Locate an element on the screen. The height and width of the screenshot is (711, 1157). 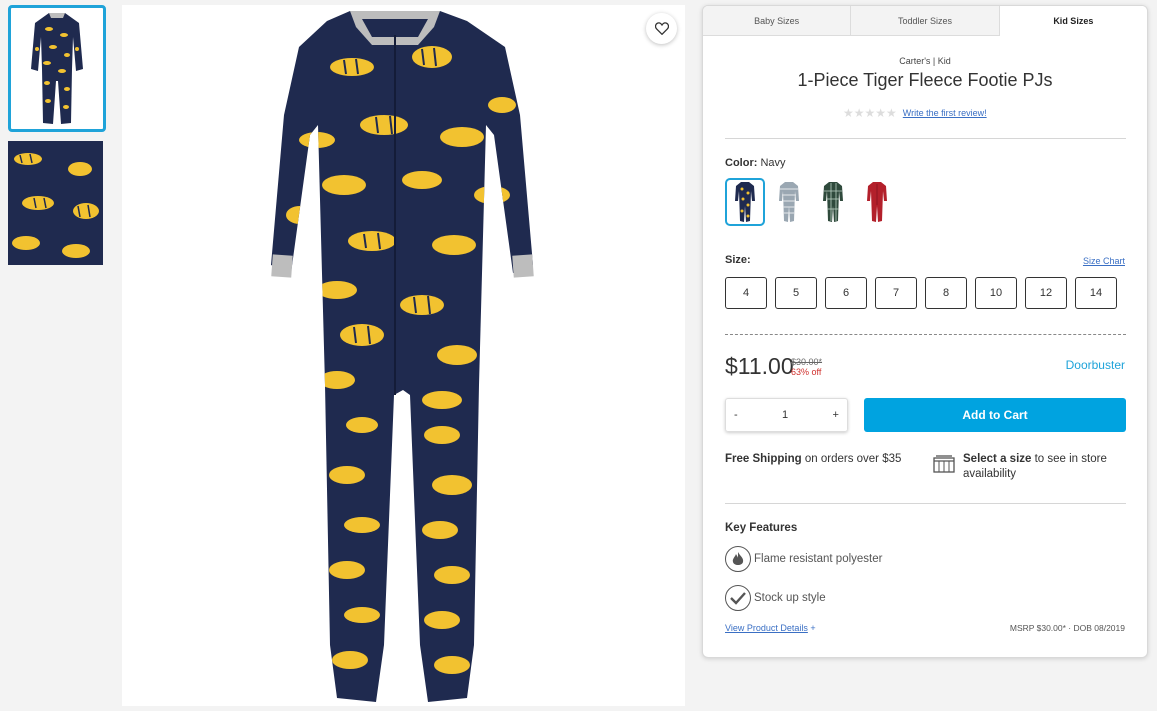
color-value: Navy is located at coordinates (773, 163).